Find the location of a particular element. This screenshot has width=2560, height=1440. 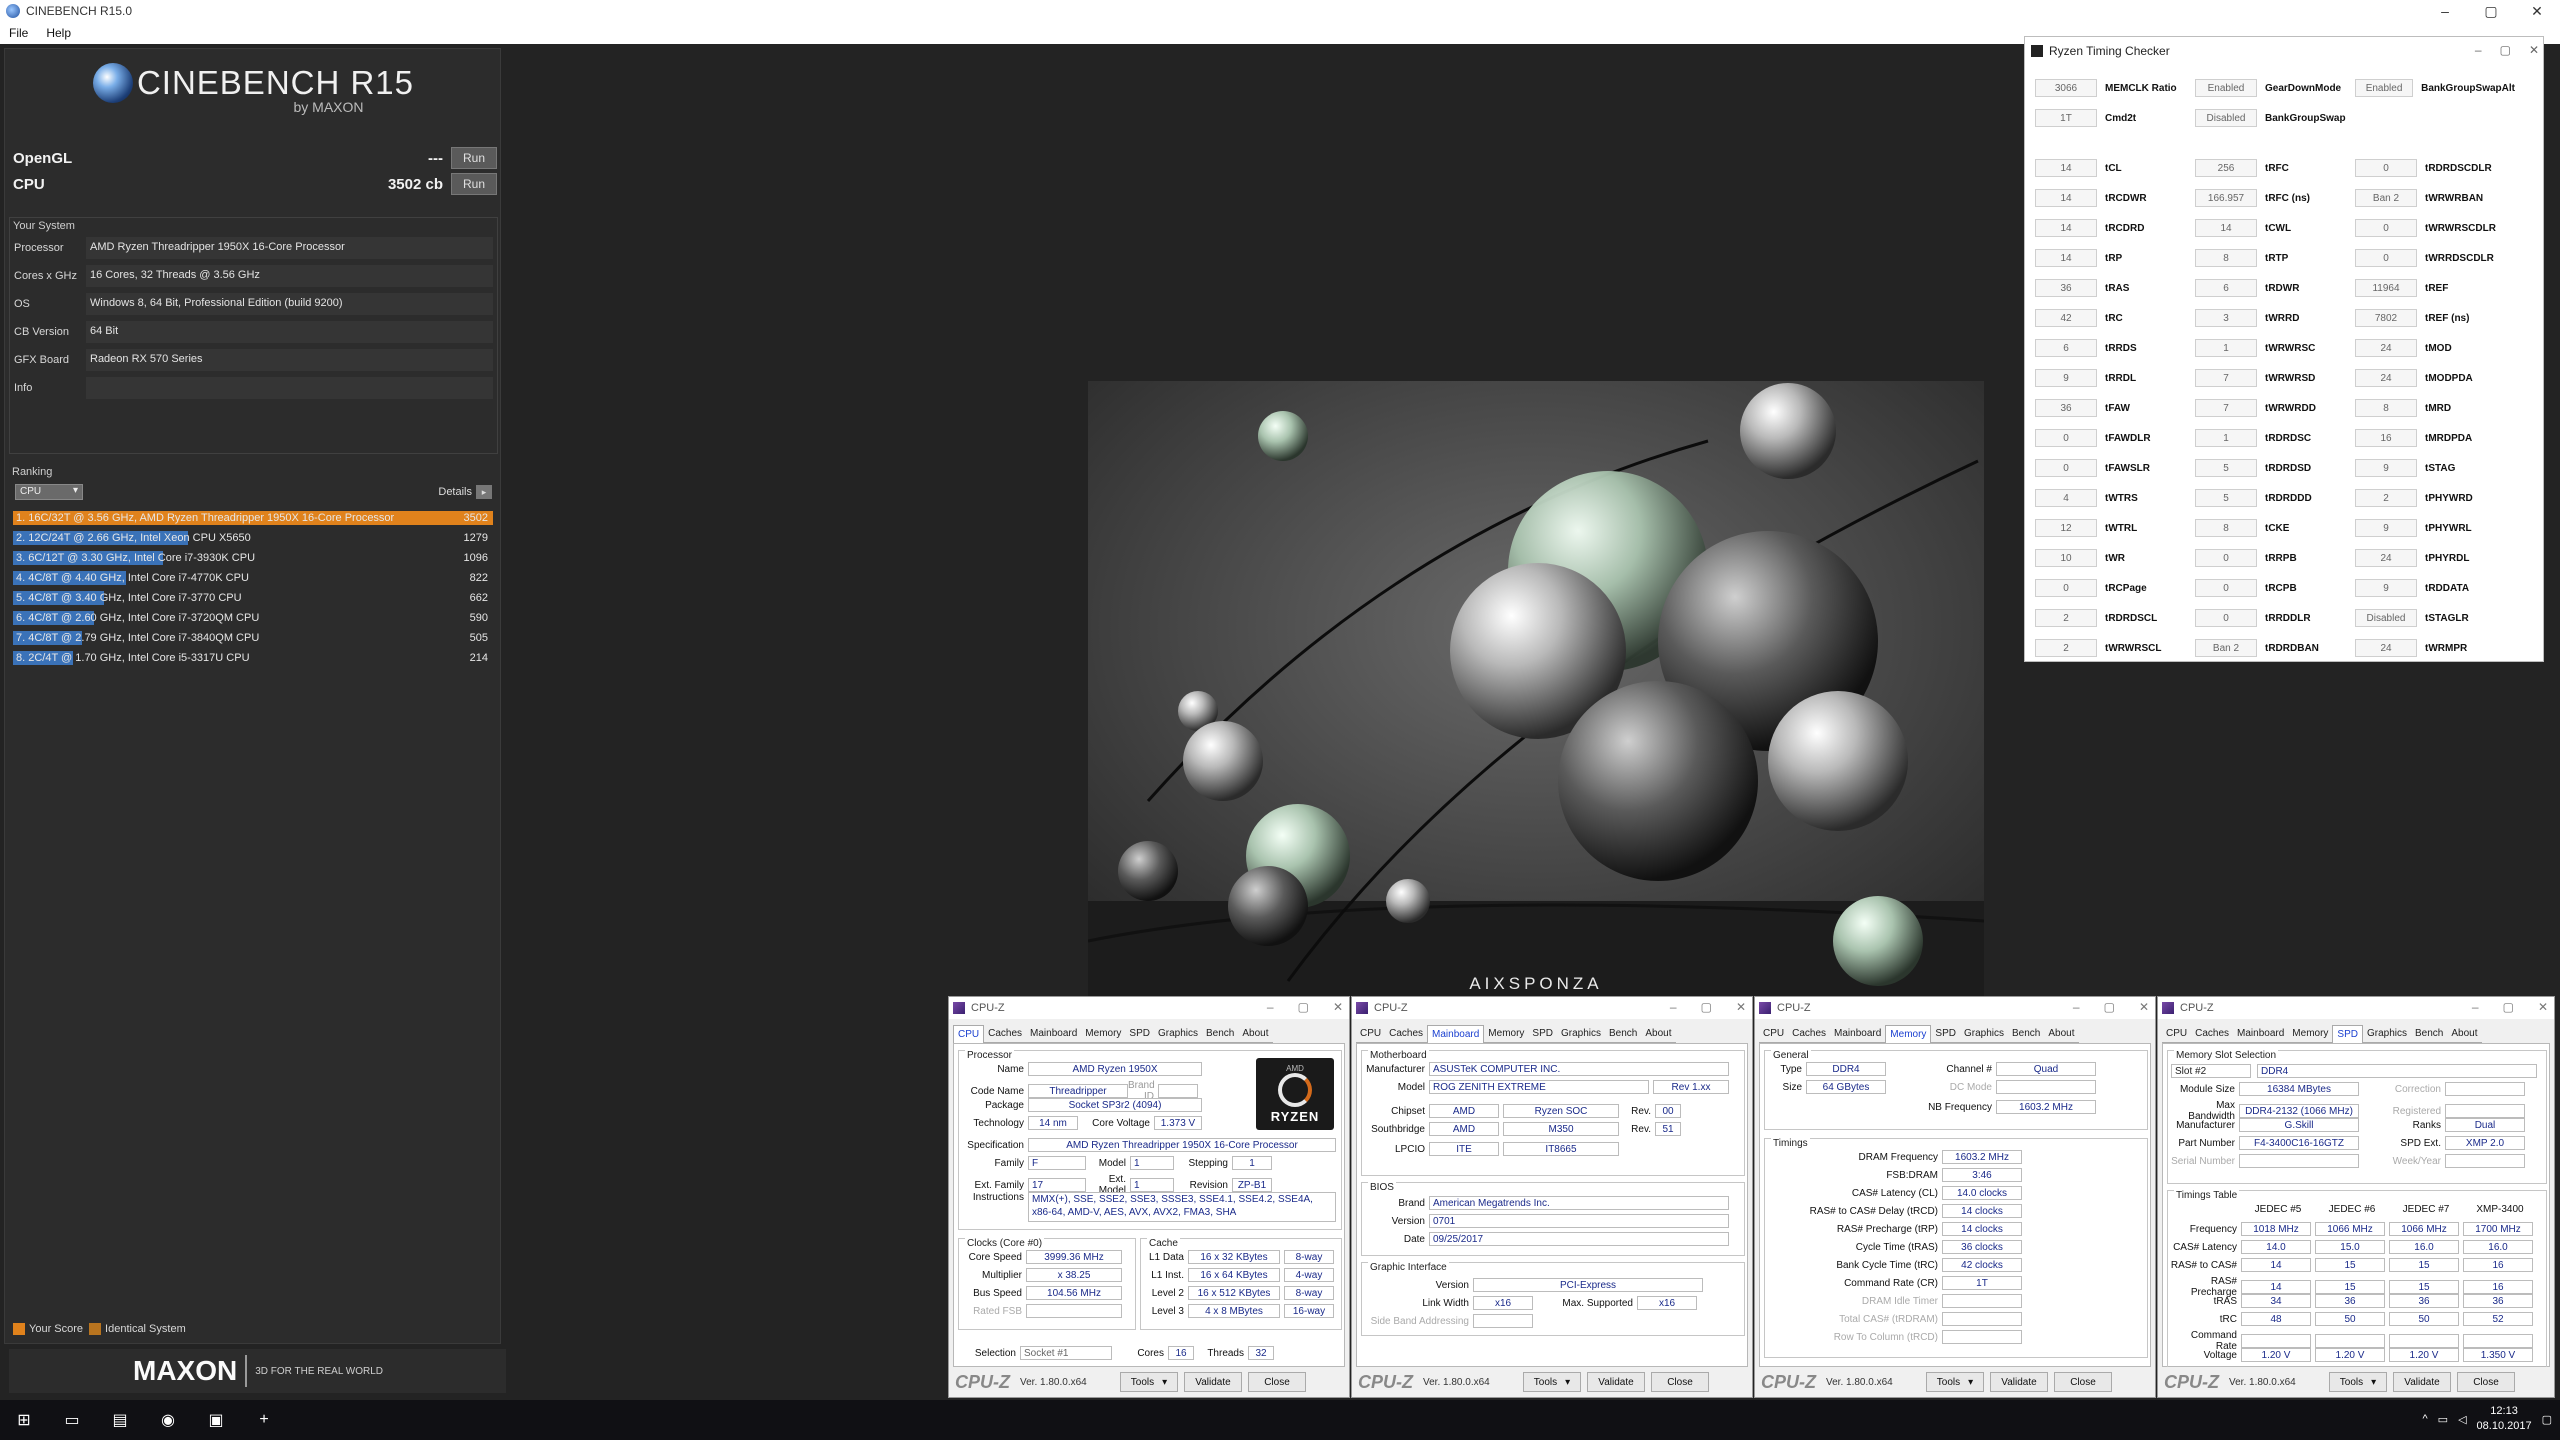

rtc-minimize-icon: – is located at coordinates (2478, 50).